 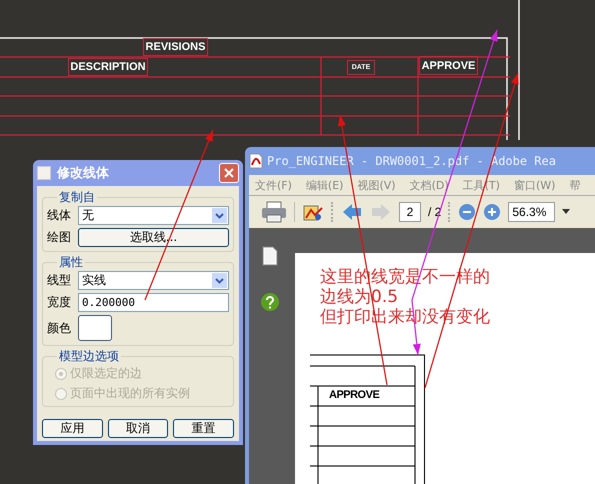 I want to click on close-button, so click(x=229, y=173).